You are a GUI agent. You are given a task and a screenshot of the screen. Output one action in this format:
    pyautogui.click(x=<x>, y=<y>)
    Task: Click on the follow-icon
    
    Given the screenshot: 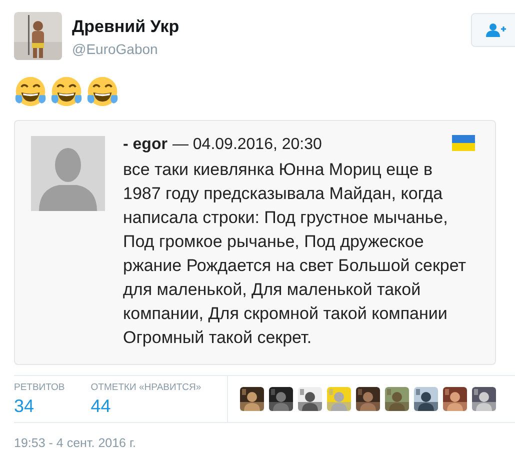 What is the action you would take?
    pyautogui.click(x=496, y=30)
    